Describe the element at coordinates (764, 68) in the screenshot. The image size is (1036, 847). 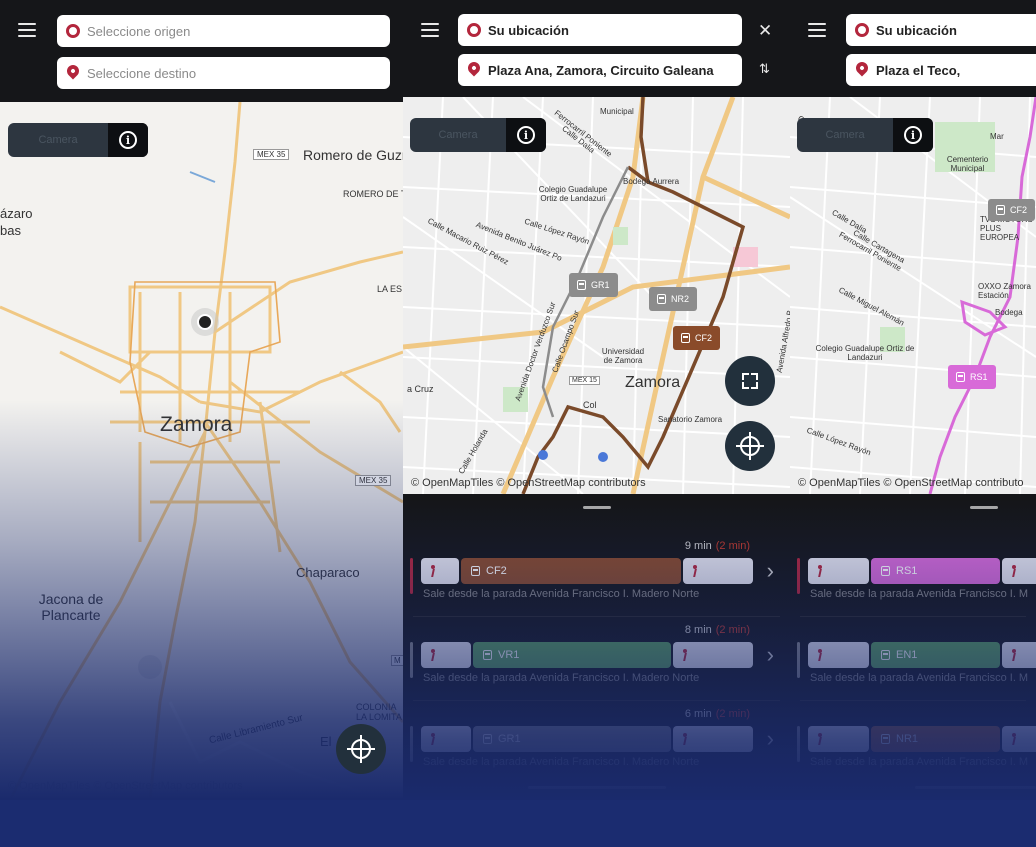
I see `swap-icon: ⇅` at that location.